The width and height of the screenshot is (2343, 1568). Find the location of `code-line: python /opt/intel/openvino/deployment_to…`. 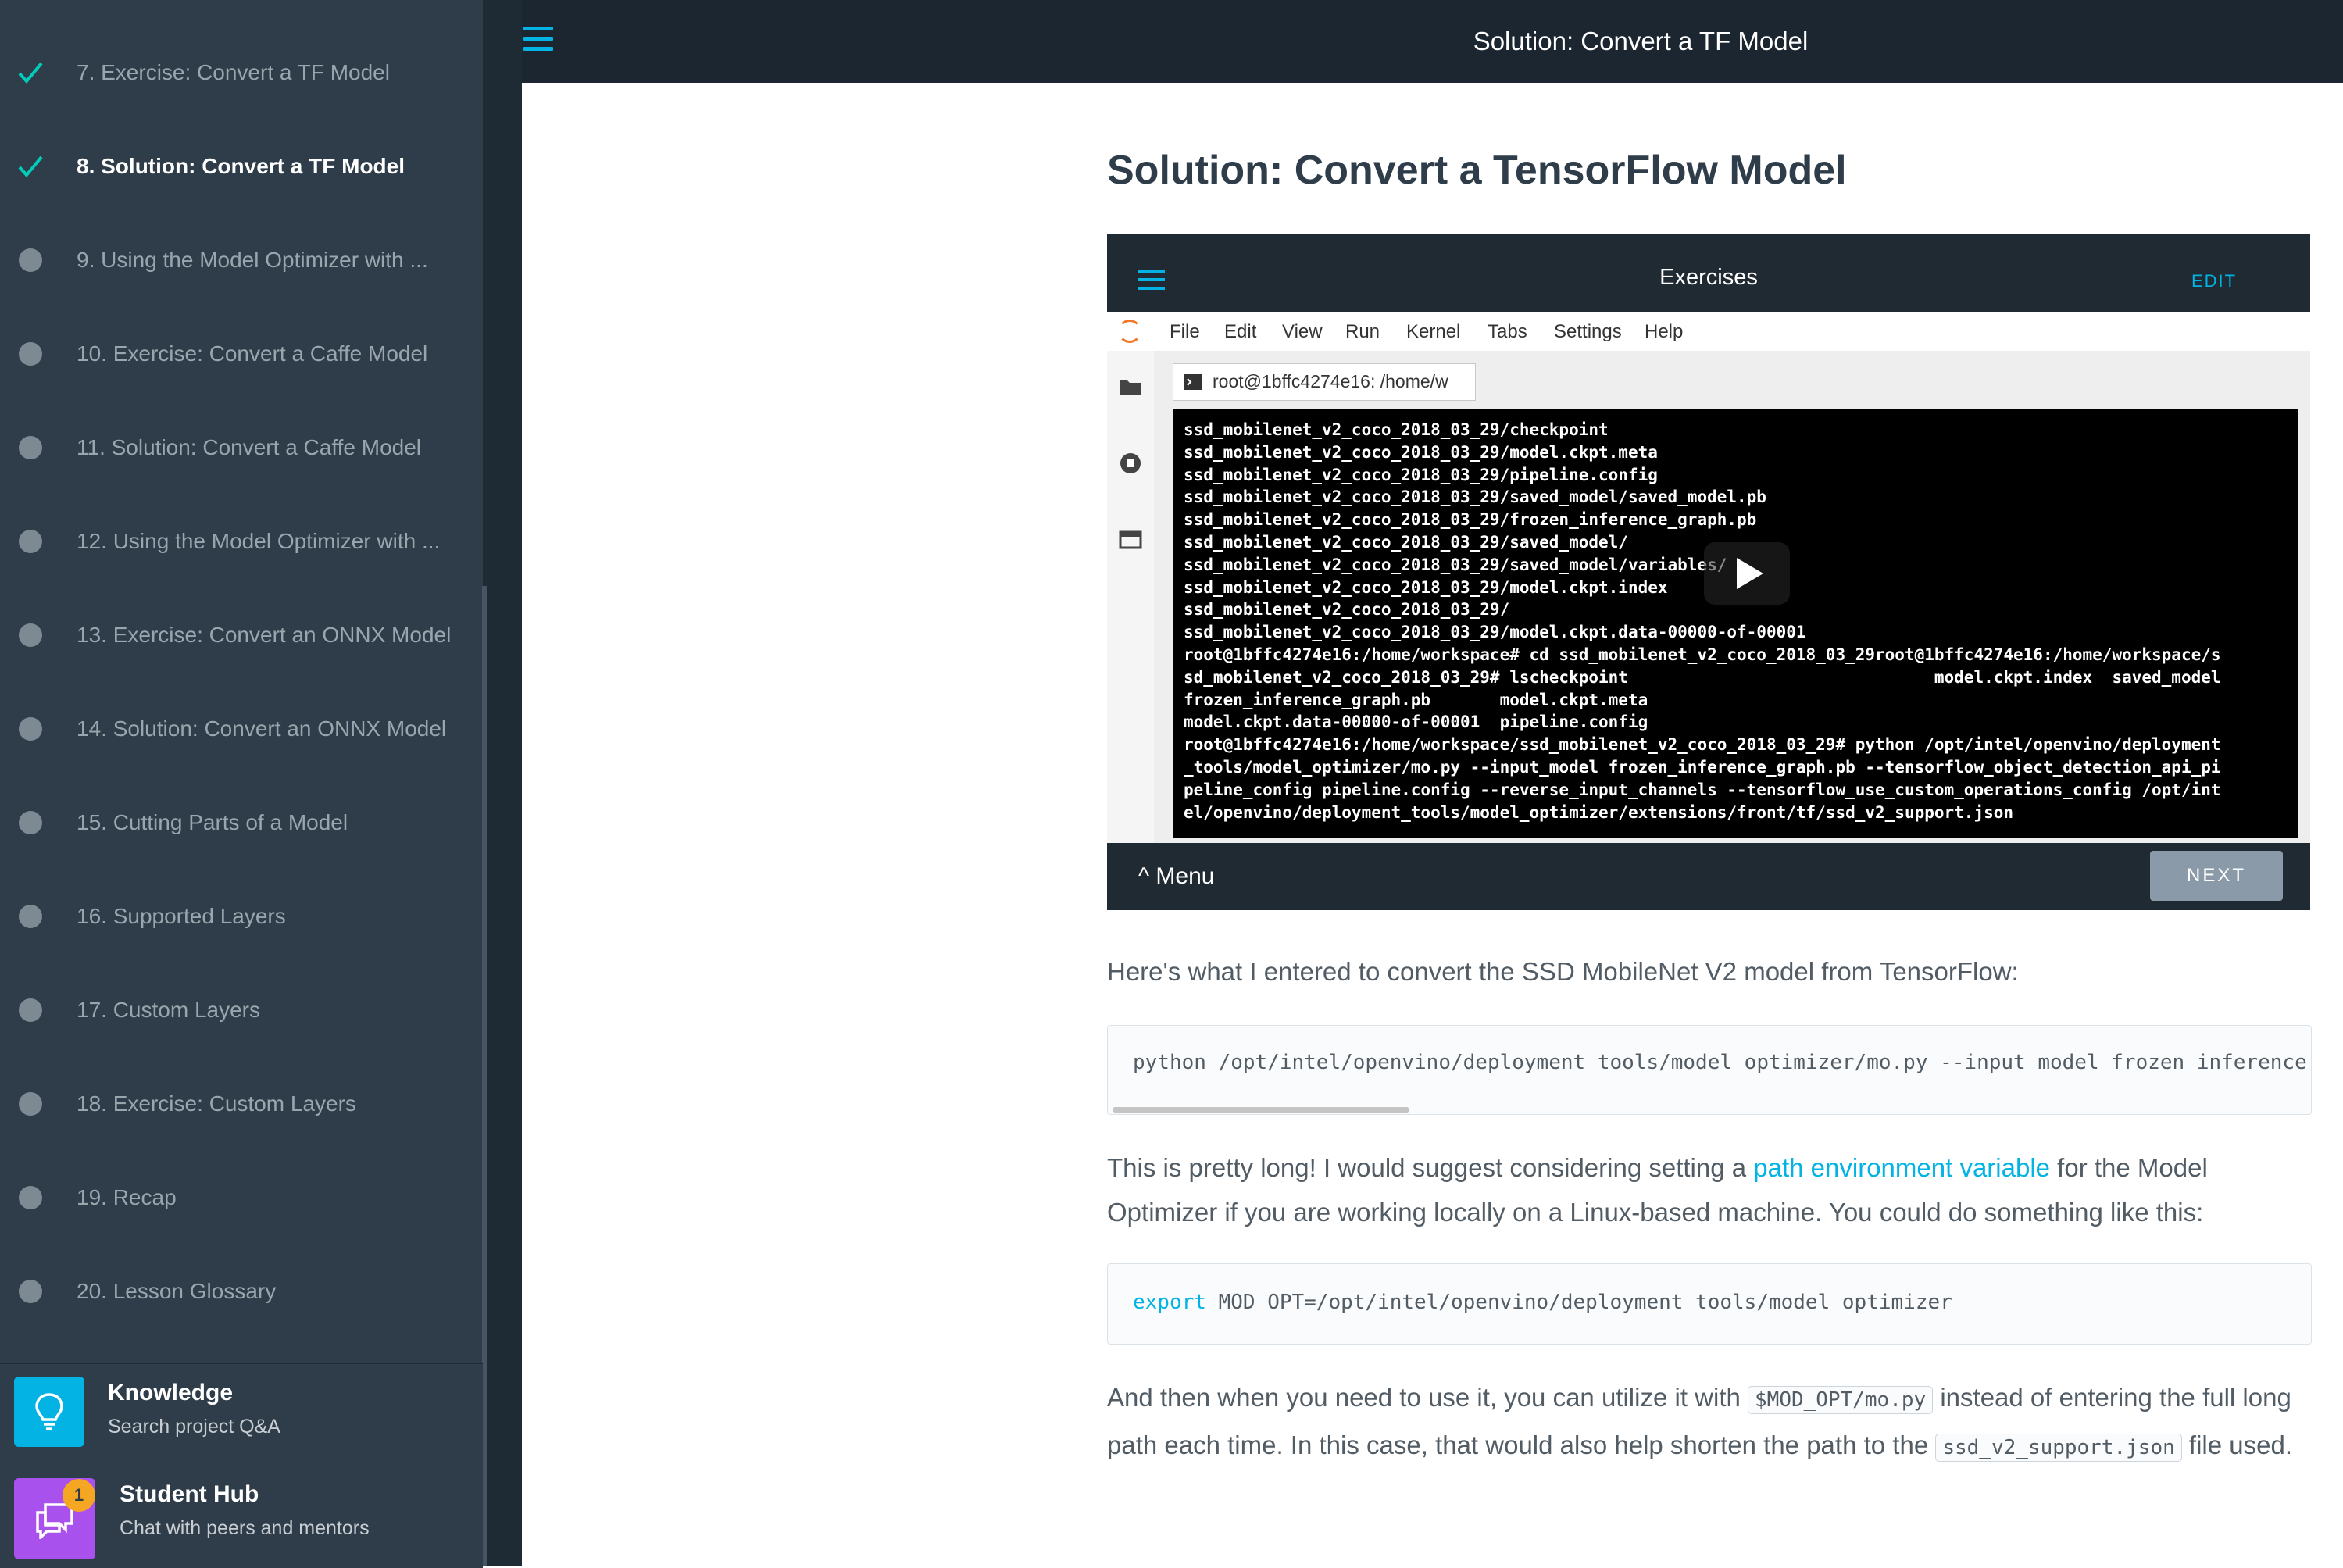

code-line: python /opt/intel/openvino/deployment_to… is located at coordinates (1723, 1062).